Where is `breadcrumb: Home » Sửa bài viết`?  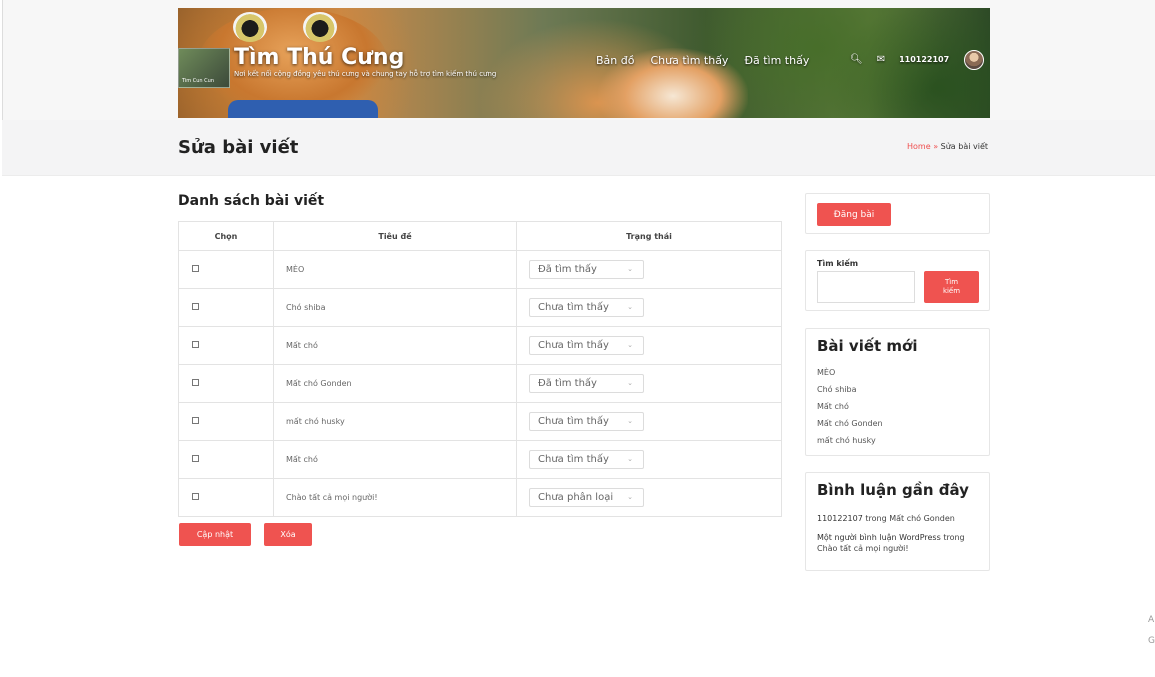 breadcrumb: Home » Sửa bài viết is located at coordinates (947, 146).